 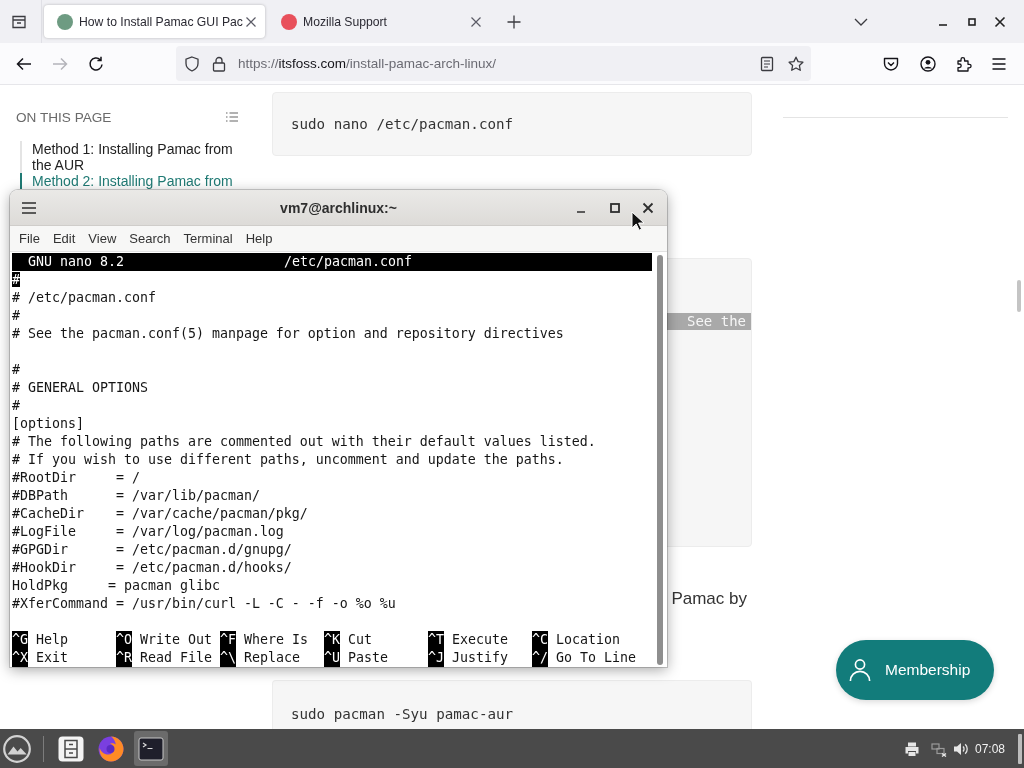 What do you see at coordinates (160, 514) in the screenshot?
I see `editor-line: #CacheDir = /var/cache/pacman/pkg/` at bounding box center [160, 514].